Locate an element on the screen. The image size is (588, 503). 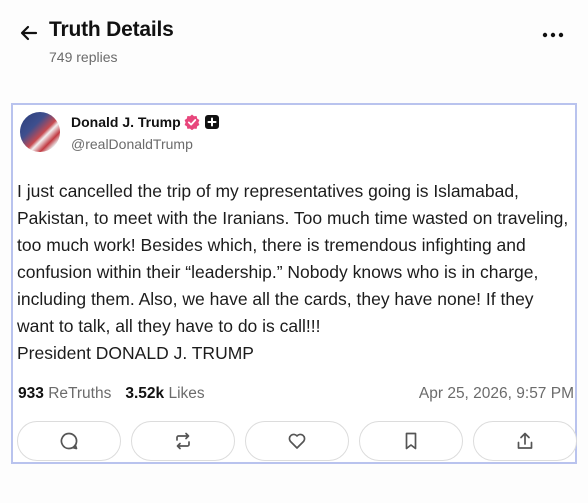
comment-icon is located at coordinates (69, 441).